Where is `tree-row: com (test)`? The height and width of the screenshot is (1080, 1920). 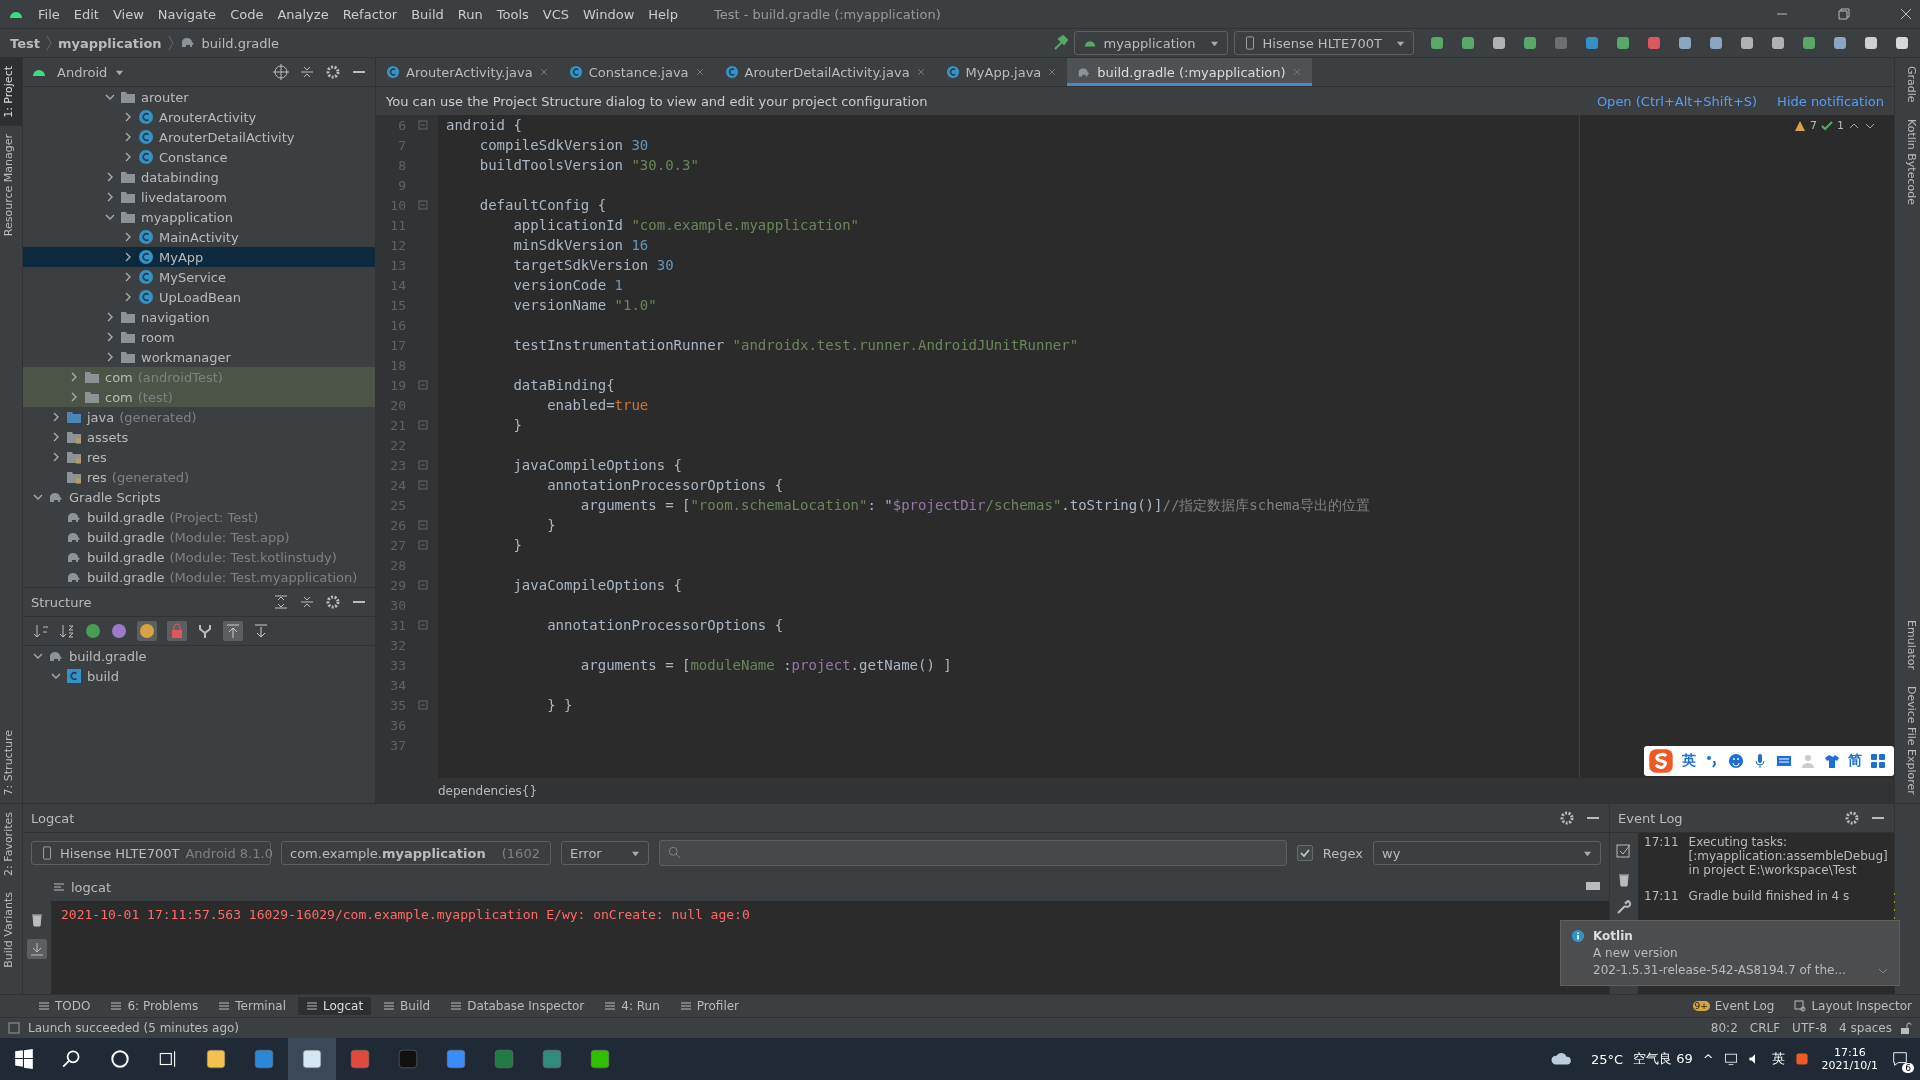 tree-row: com (test) is located at coordinates (199, 397).